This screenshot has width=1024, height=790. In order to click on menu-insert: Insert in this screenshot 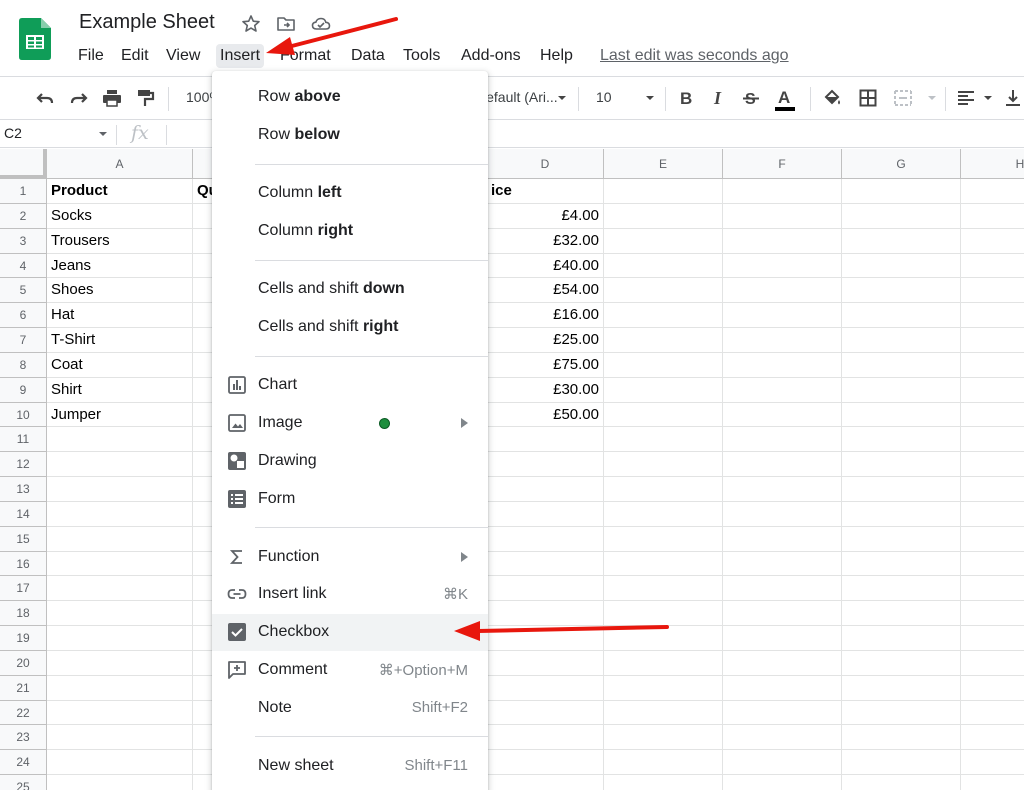, I will do `click(240, 56)`.